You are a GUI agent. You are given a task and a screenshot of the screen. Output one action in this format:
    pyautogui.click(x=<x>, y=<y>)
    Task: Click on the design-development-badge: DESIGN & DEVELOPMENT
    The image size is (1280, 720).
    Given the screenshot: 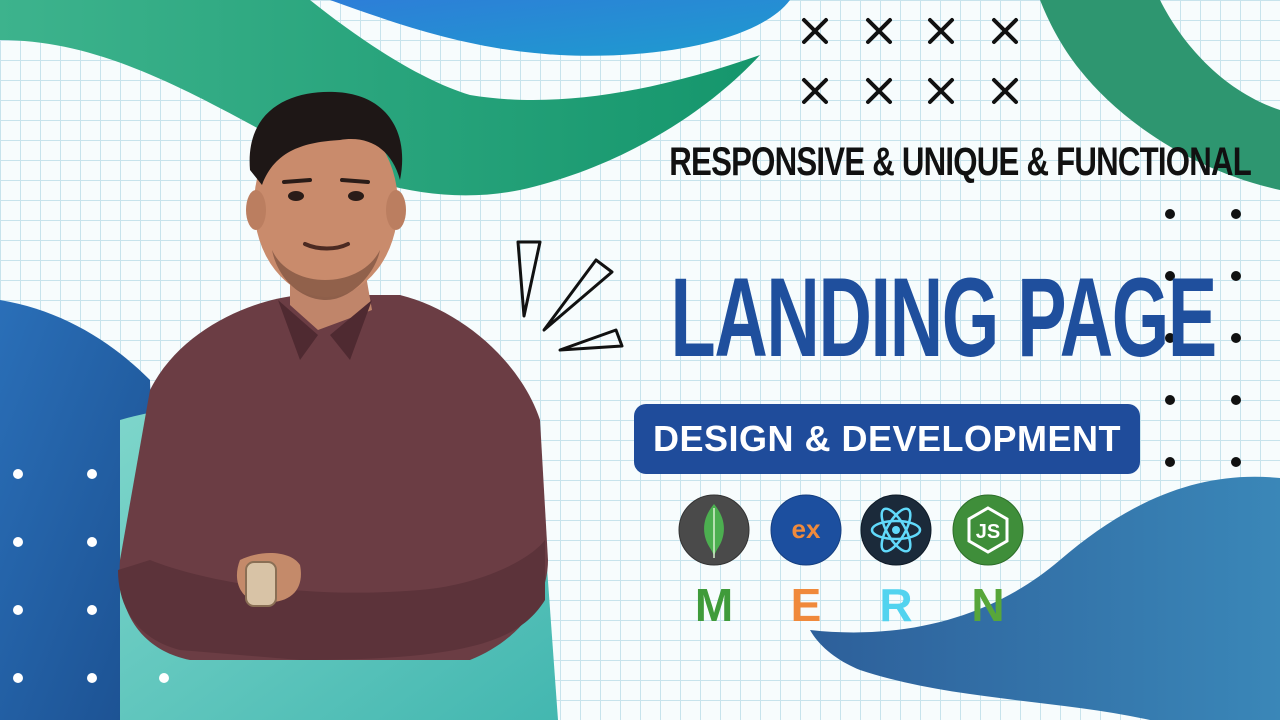 What is the action you would take?
    pyautogui.click(x=887, y=439)
    